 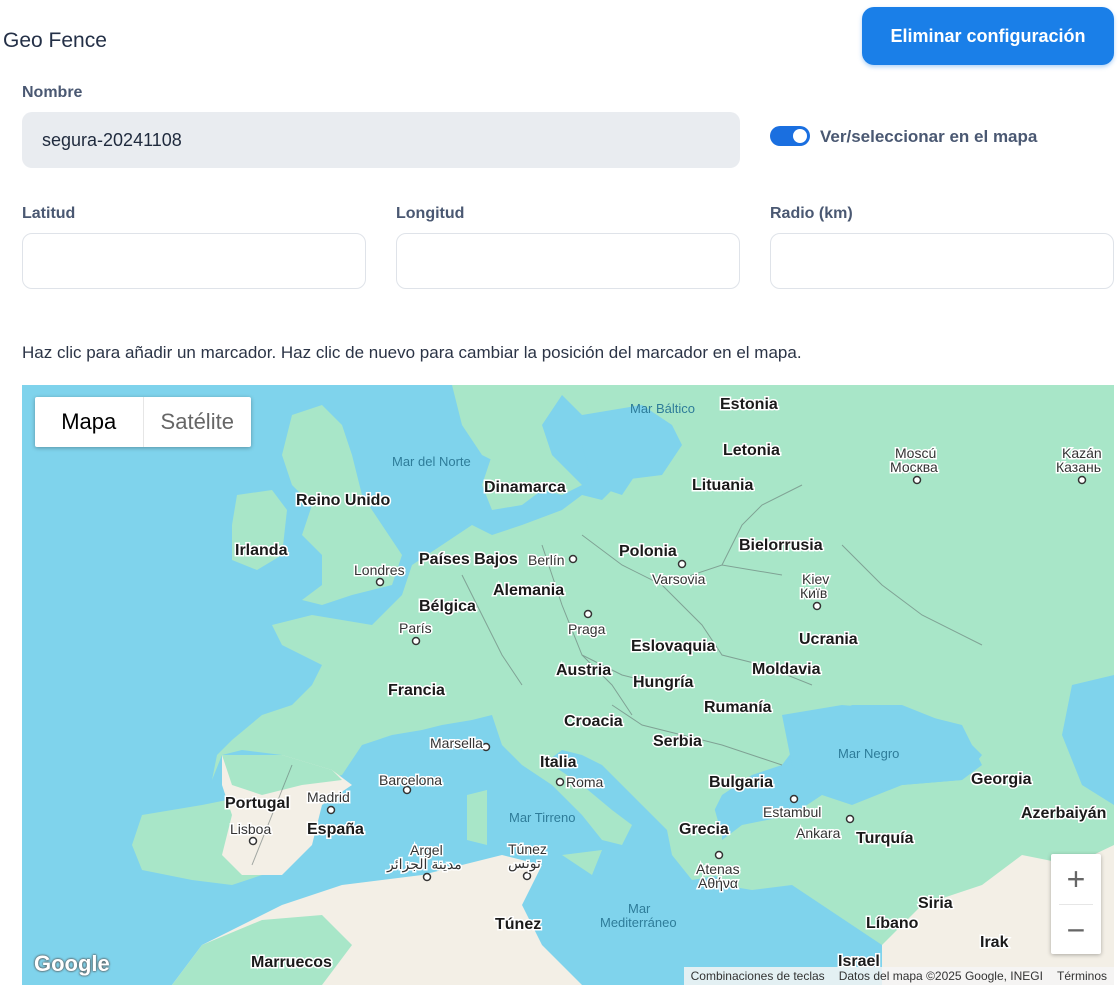 What do you see at coordinates (790, 136) in the screenshot?
I see `map-select-toggle` at bounding box center [790, 136].